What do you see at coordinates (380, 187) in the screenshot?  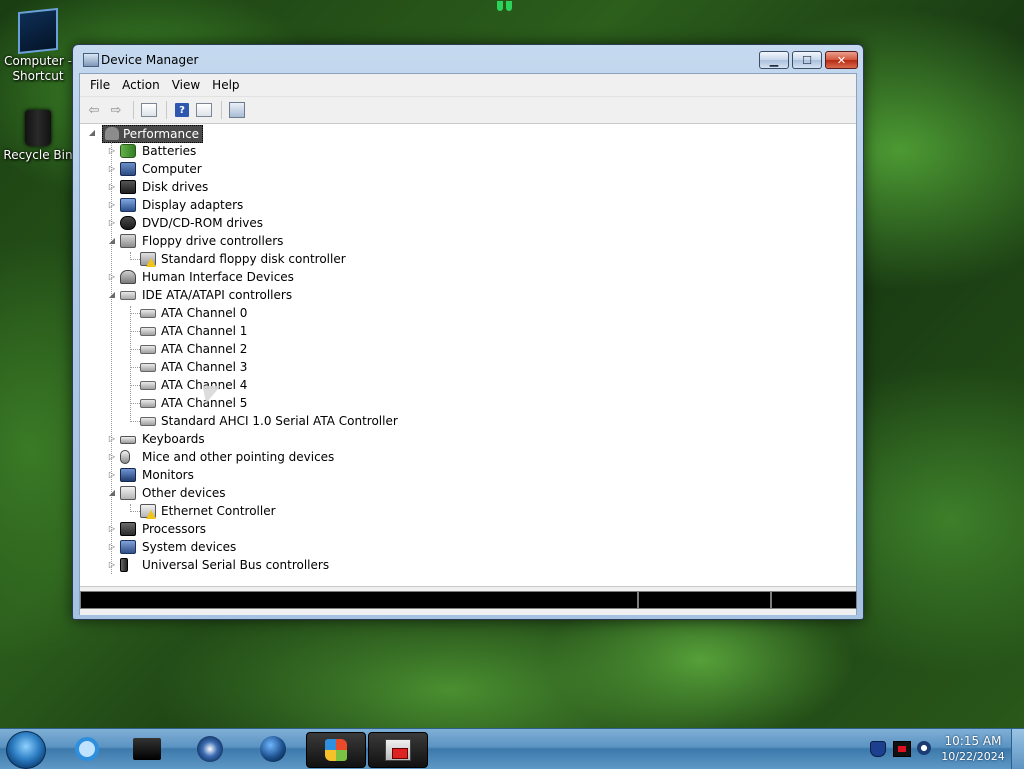 I see `tree-category: ▷ Disk drives` at bounding box center [380, 187].